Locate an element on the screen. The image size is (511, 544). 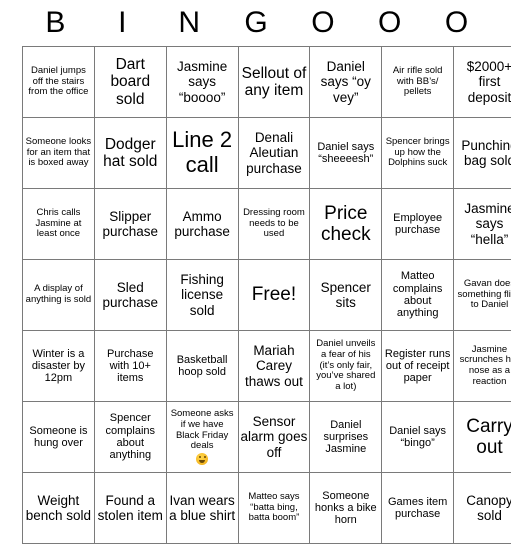
bingo-cell: Spencer sits is located at coordinates (346, 295).